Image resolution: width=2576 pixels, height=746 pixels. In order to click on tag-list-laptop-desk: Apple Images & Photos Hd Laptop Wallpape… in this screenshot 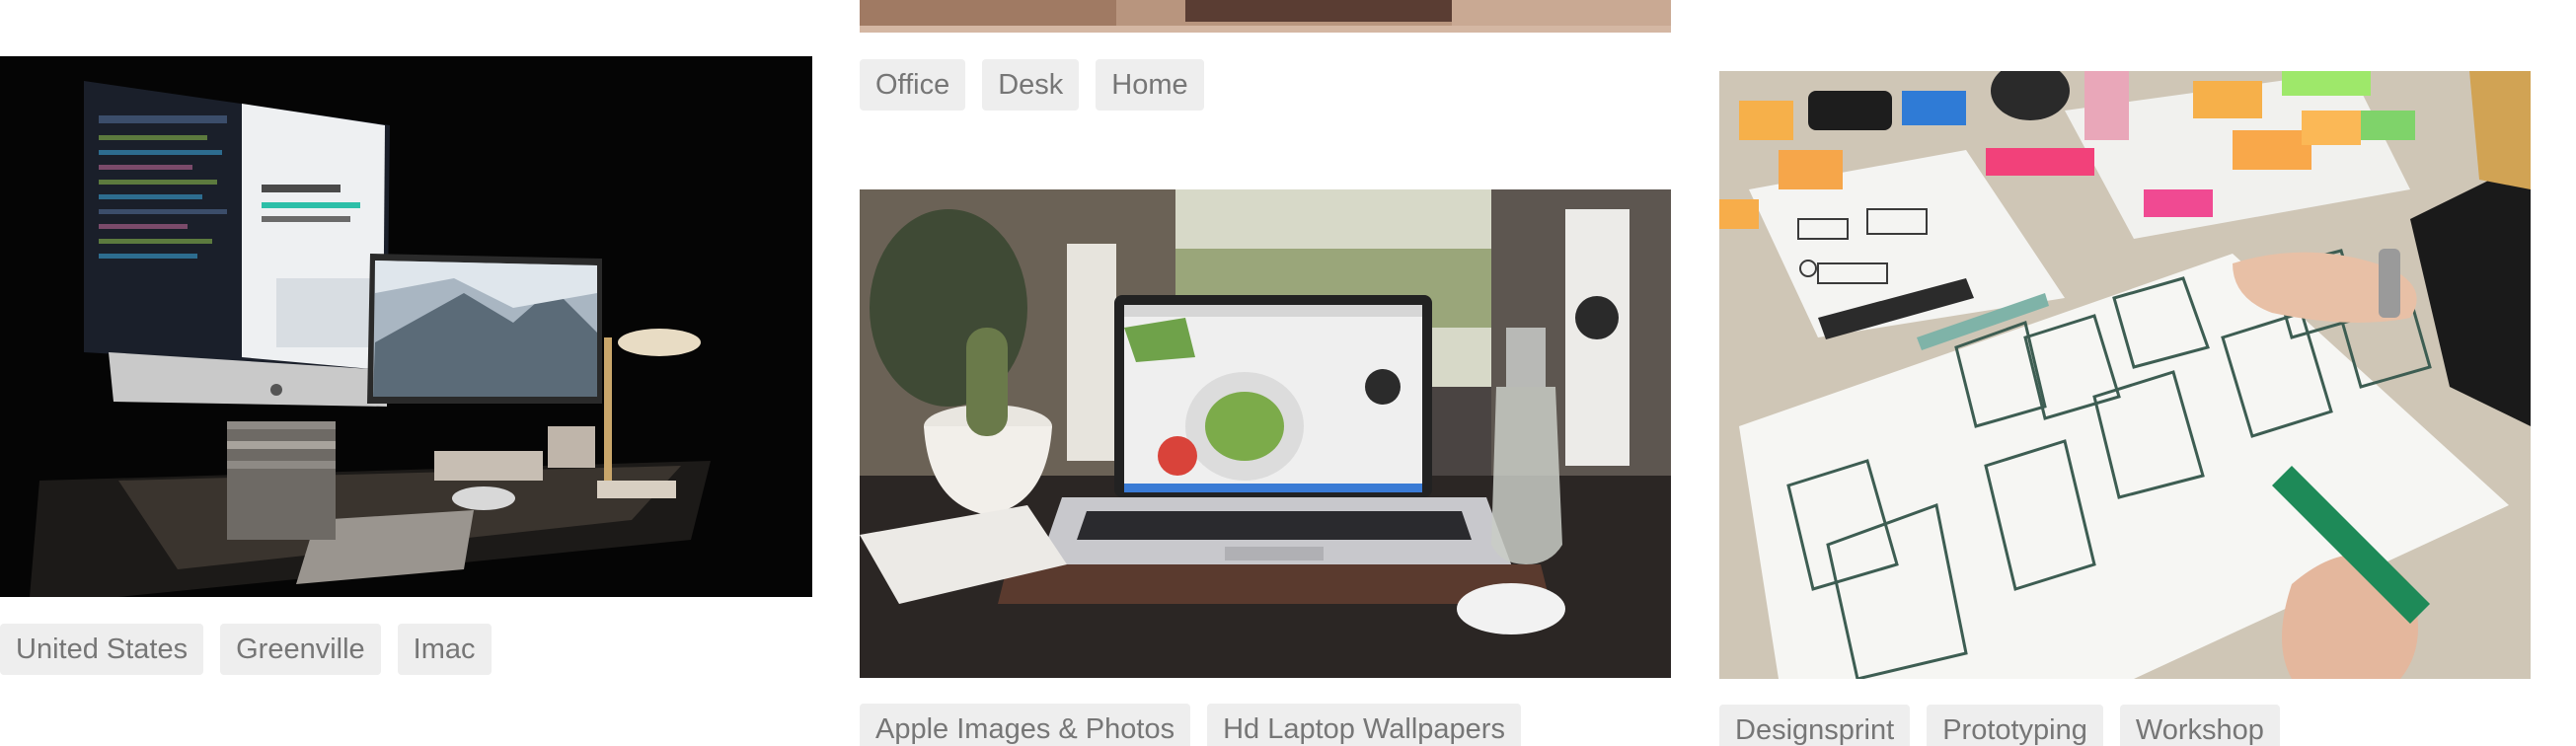, I will do `click(1190, 725)`.